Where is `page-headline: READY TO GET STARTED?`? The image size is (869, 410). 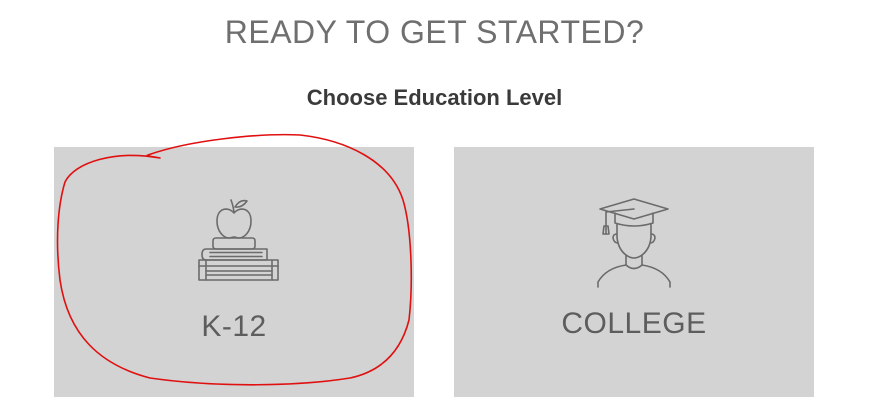
page-headline: READY TO GET STARTED? is located at coordinates (434, 32).